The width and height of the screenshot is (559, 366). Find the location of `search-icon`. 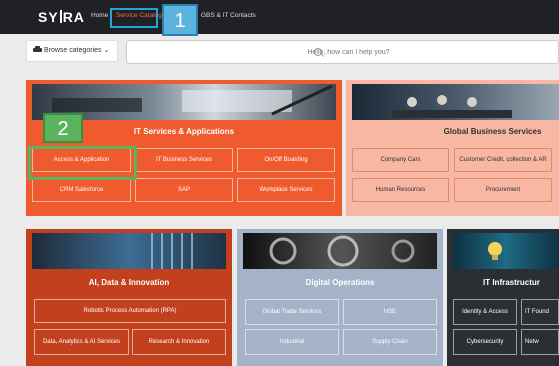

search-icon is located at coordinates (318, 52).